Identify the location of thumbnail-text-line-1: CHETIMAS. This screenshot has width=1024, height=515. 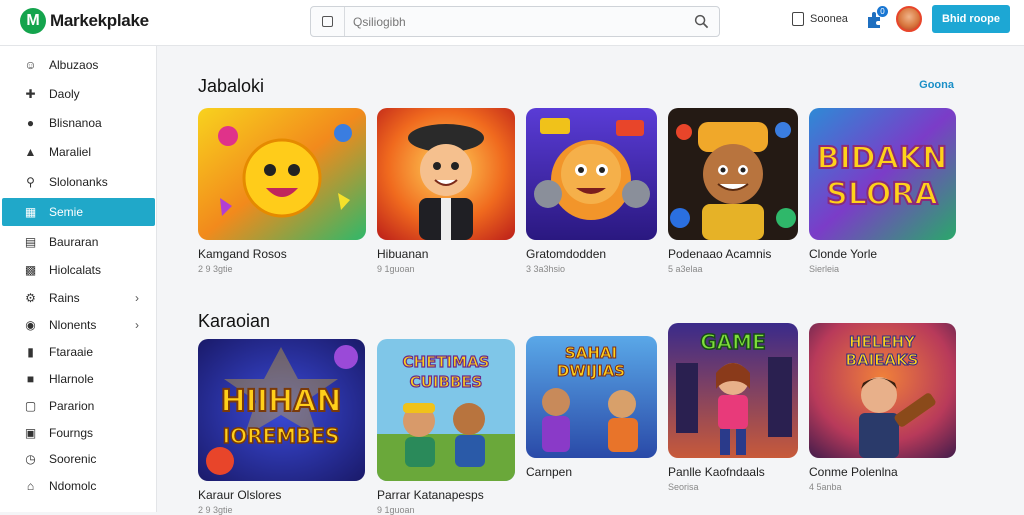
(446, 362).